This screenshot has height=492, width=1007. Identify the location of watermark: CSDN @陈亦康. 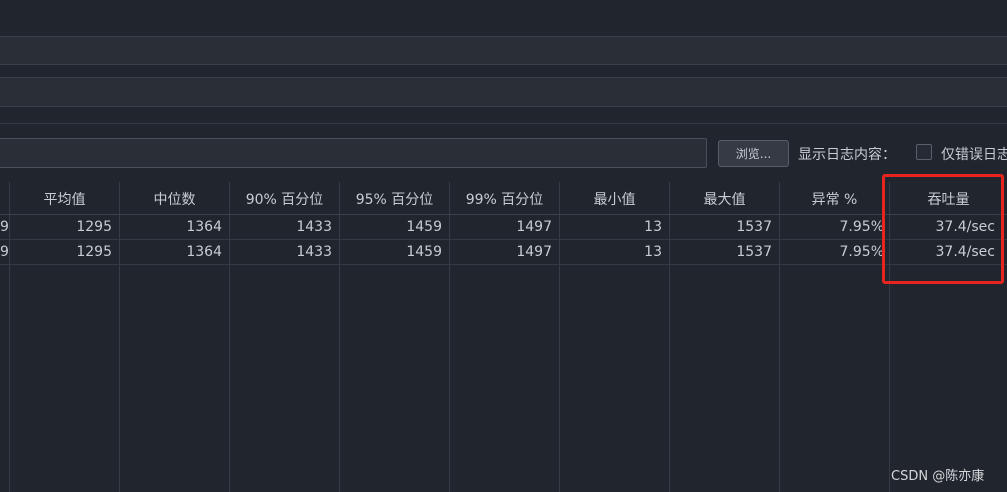
(938, 476).